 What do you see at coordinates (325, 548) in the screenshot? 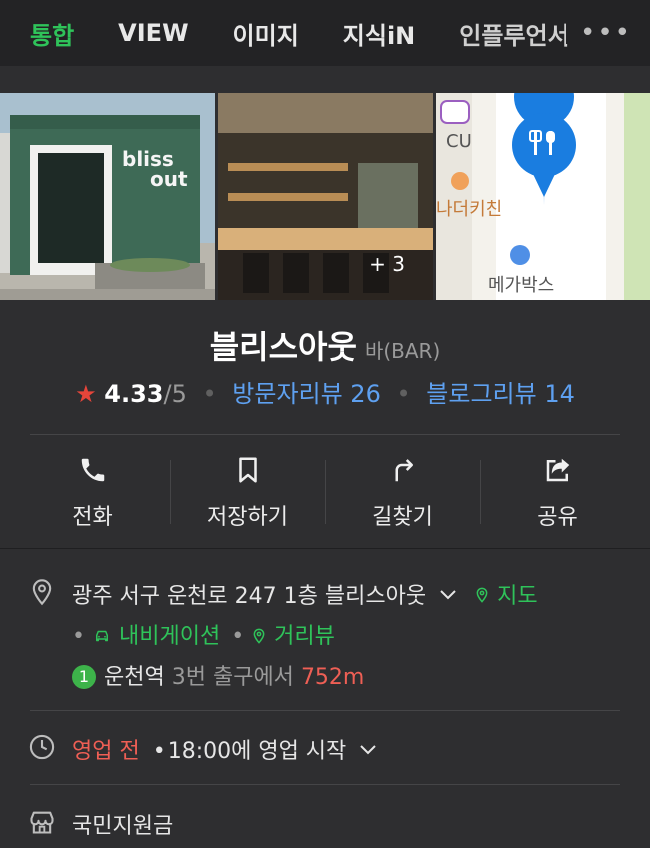
I see `section-divider` at bounding box center [325, 548].